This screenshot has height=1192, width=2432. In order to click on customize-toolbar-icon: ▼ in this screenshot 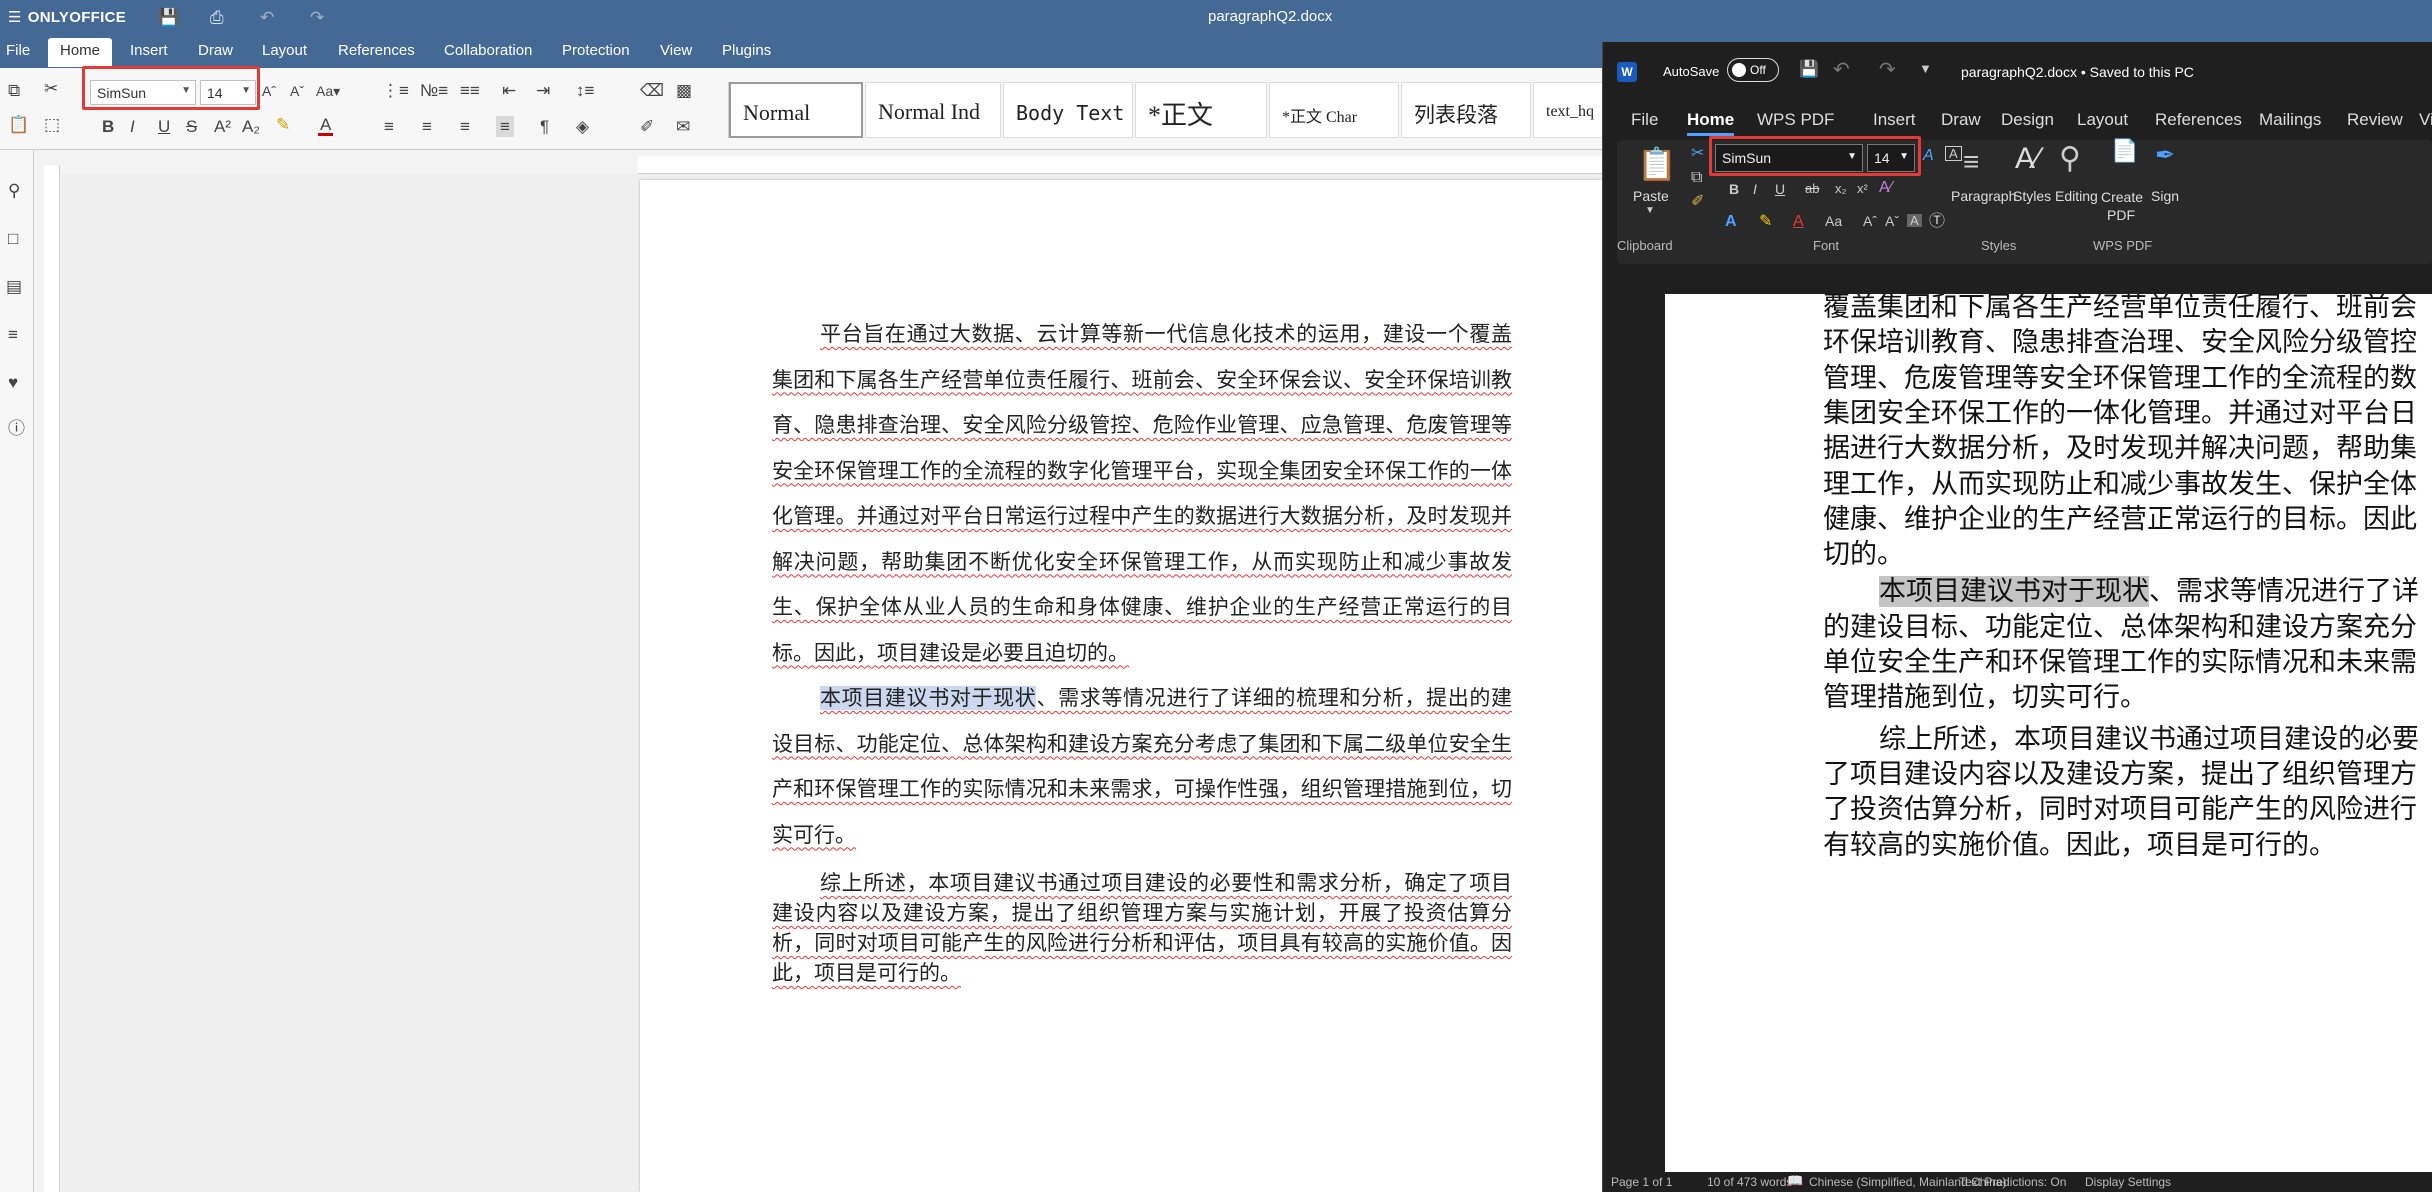, I will do `click(1925, 68)`.